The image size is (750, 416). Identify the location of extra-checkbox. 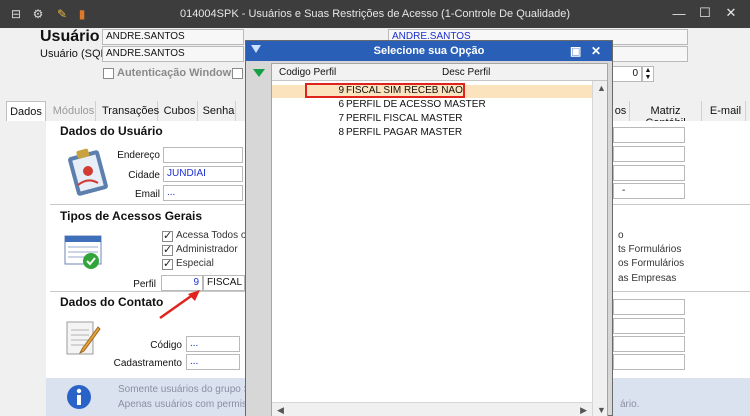
(237, 73).